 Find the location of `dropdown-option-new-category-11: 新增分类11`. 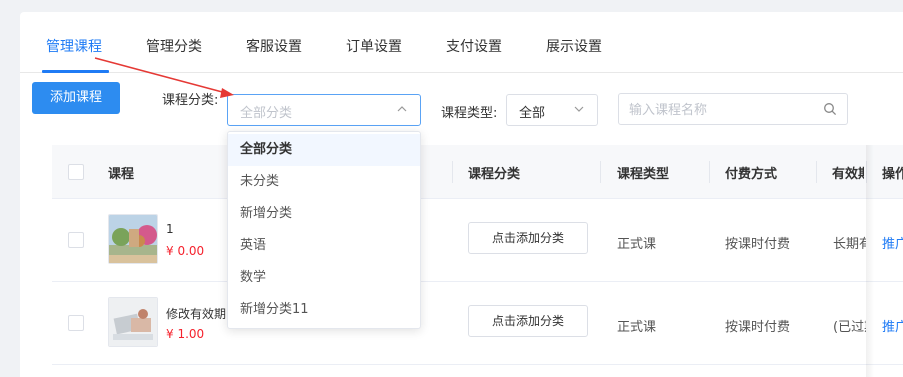

dropdown-option-new-category-11: 新增分类11 is located at coordinates (324, 310).